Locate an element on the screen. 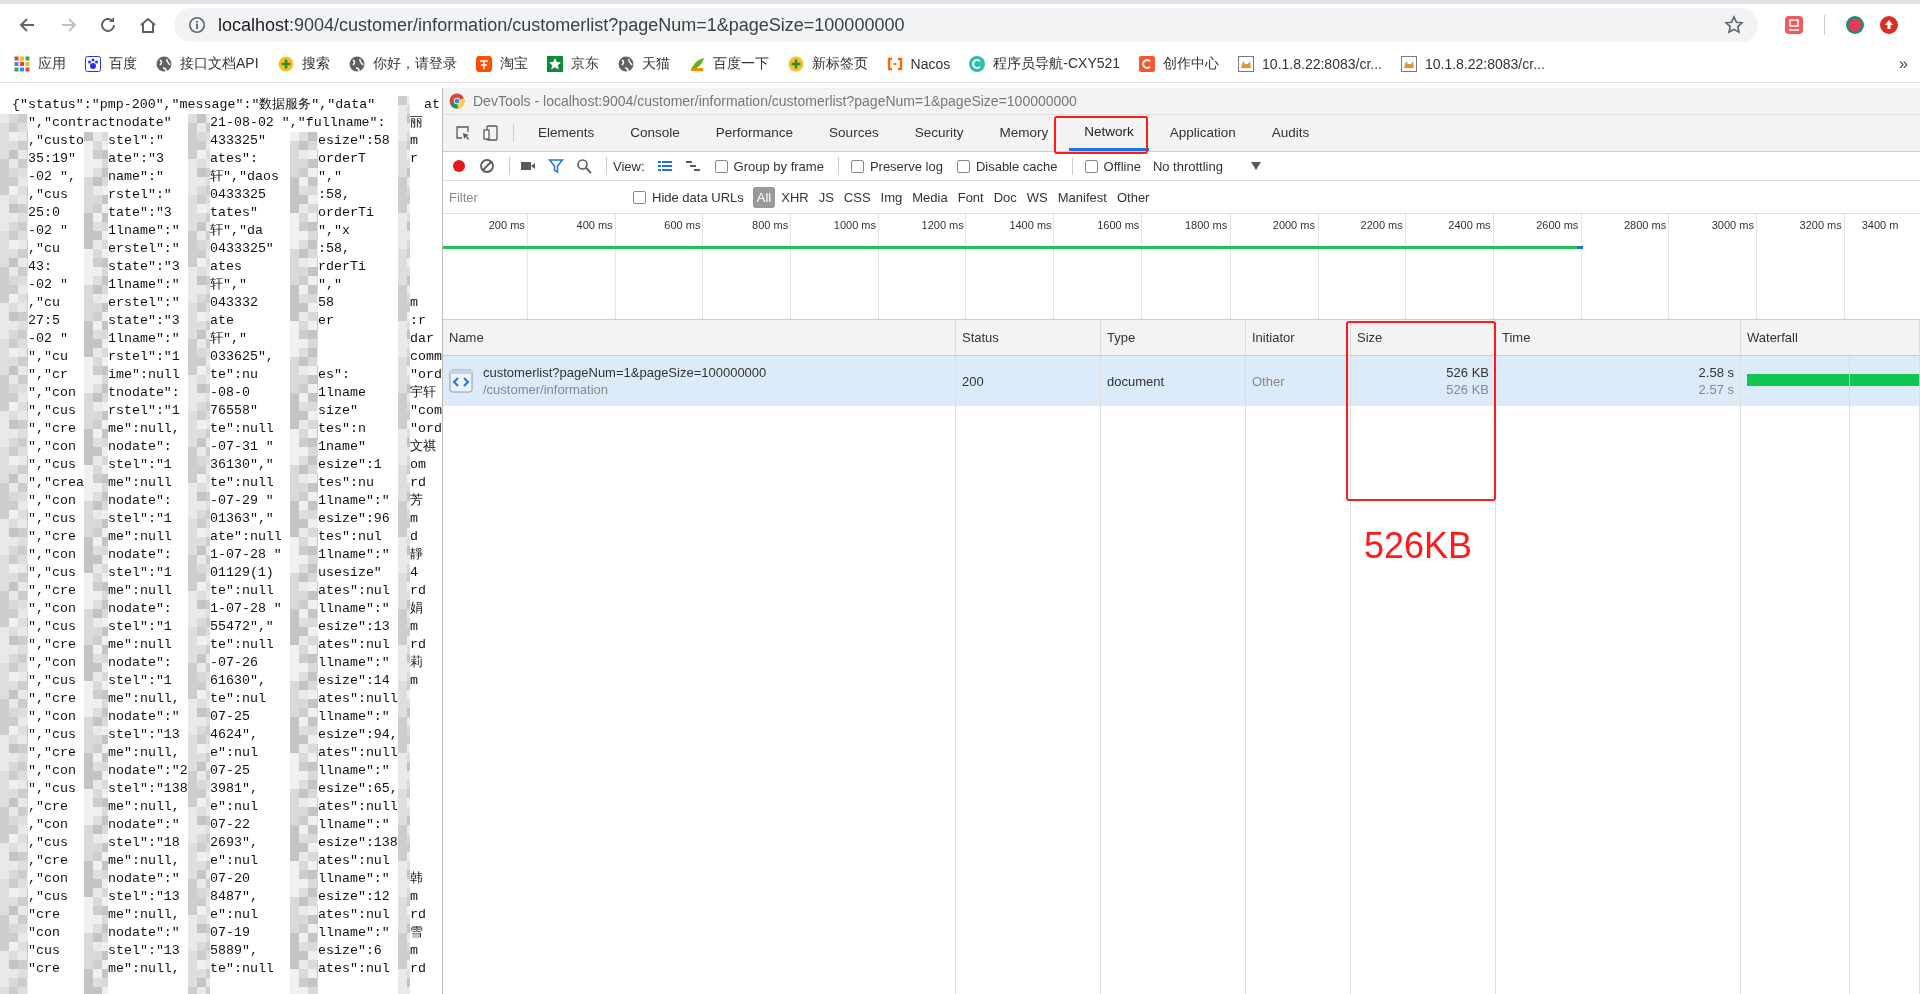  resource-type-filter: Other is located at coordinates (1133, 197).